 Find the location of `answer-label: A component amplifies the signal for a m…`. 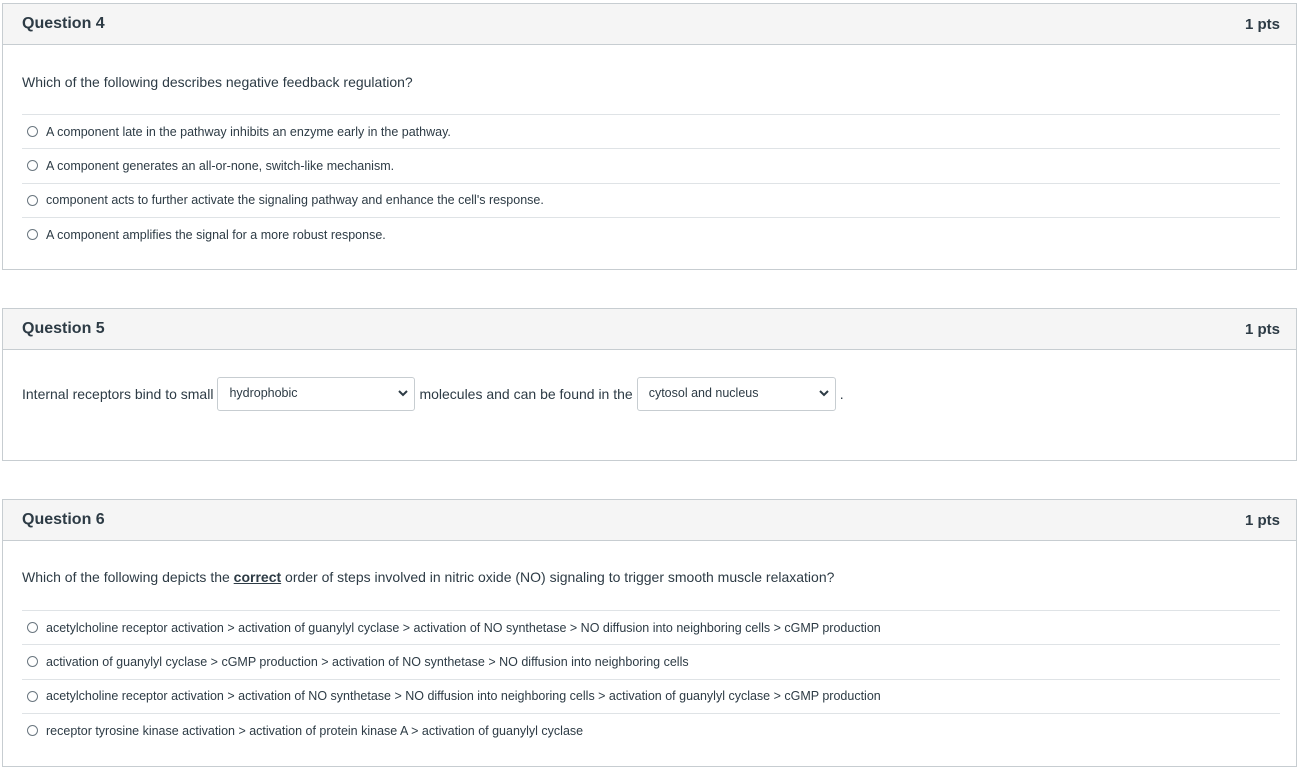

answer-label: A component amplifies the signal for a m… is located at coordinates (216, 234).